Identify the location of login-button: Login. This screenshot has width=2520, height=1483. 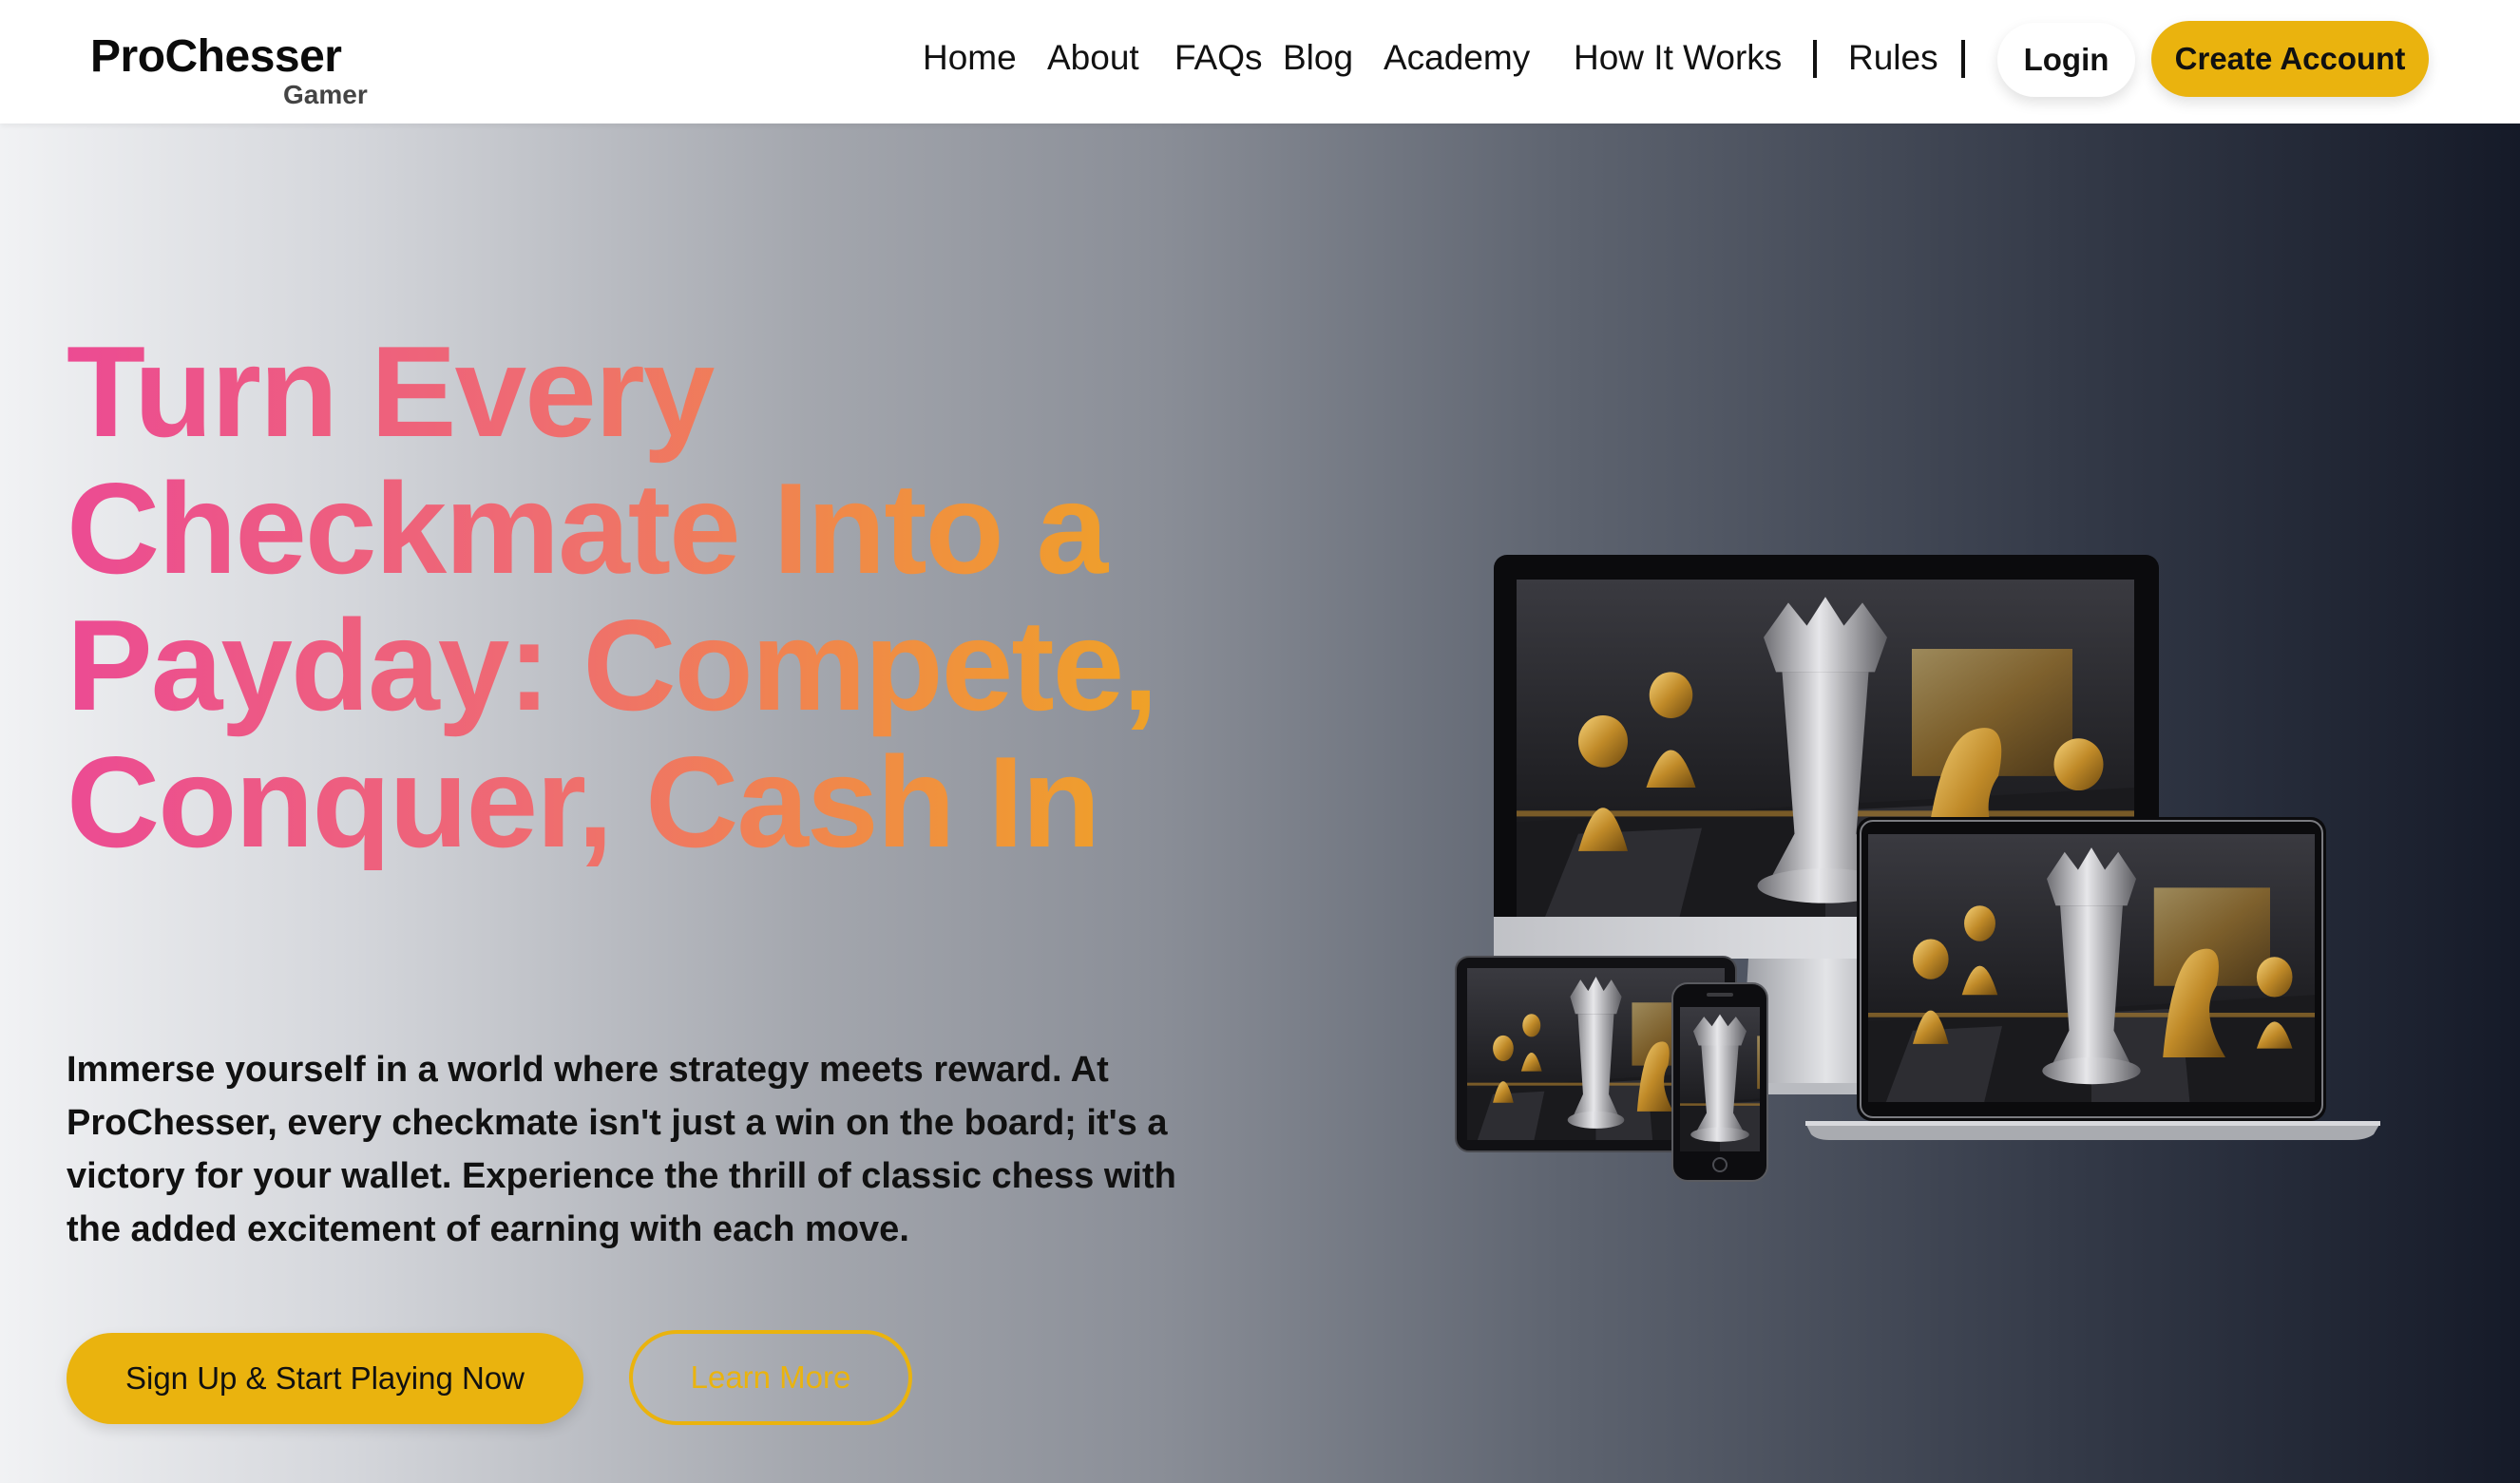
(2066, 60).